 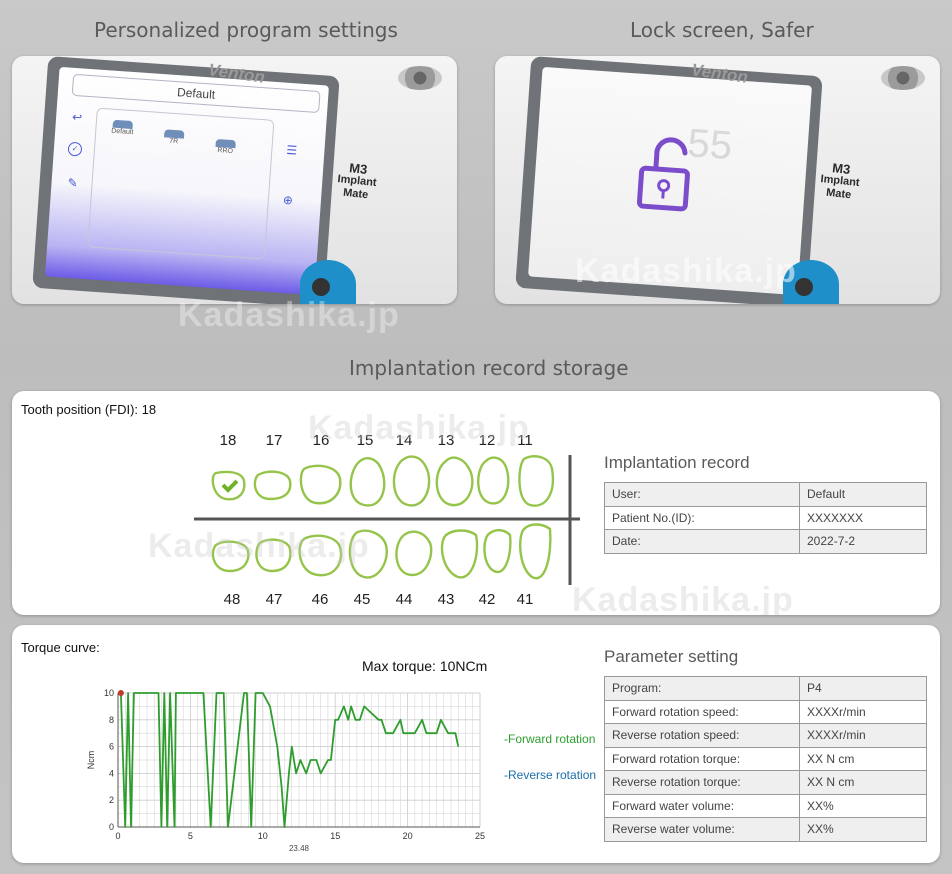 What do you see at coordinates (299, 848) in the screenshot?
I see `x-axis-label: 23.48` at bounding box center [299, 848].